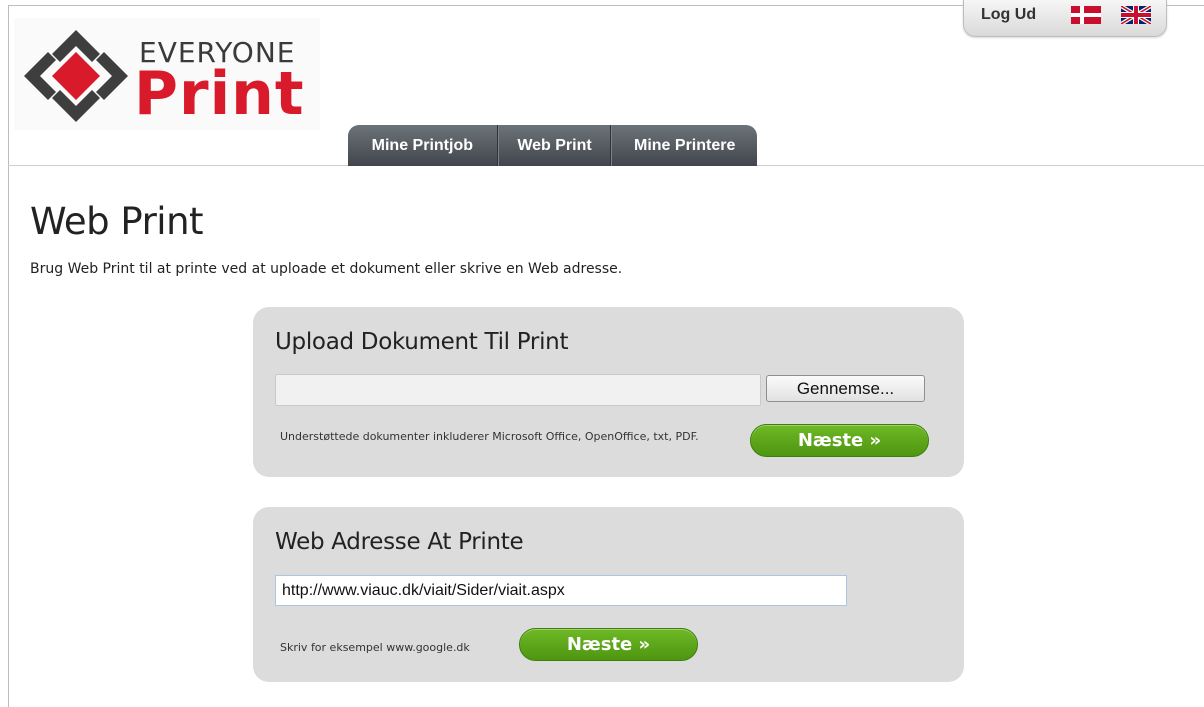 The image size is (1204, 707). I want to click on tab-web-print: Web Print, so click(554, 145).